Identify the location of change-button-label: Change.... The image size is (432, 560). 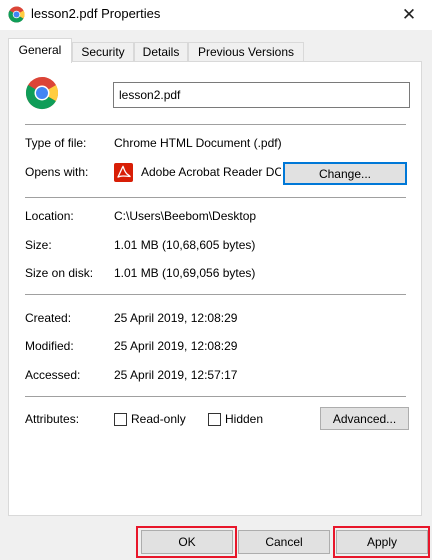
(345, 173).